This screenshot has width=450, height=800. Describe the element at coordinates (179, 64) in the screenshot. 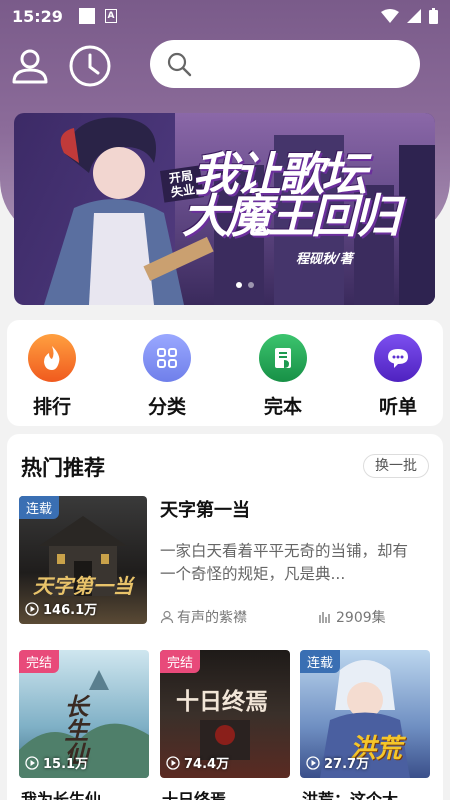

I see `search-icon` at that location.